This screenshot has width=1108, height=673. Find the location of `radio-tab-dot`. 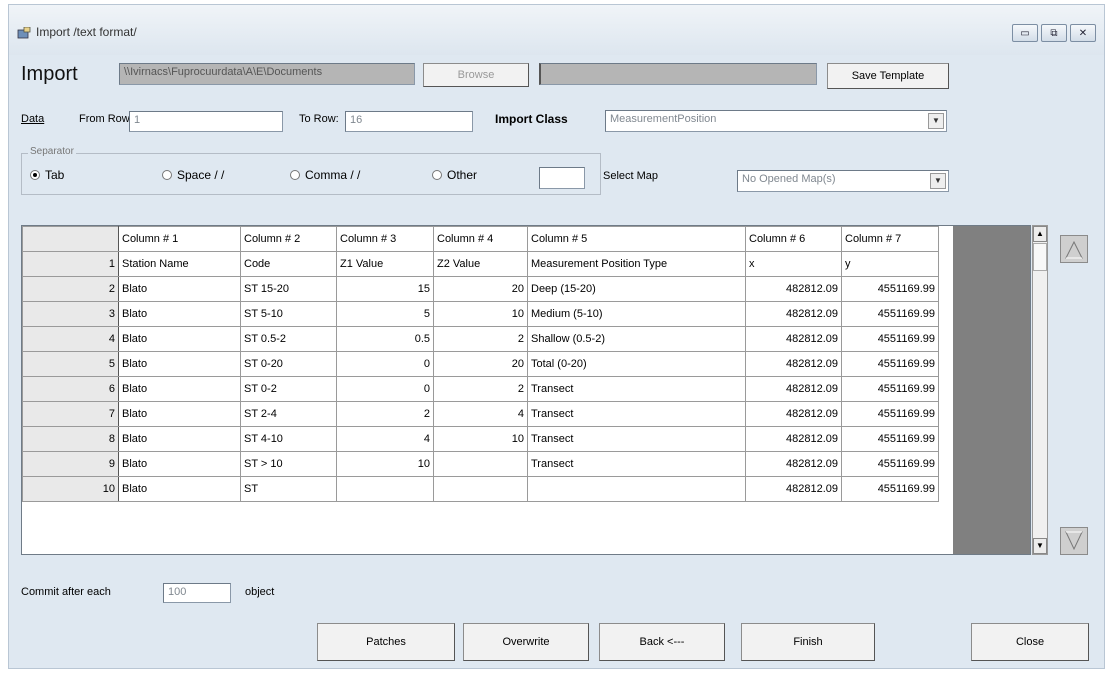

radio-tab-dot is located at coordinates (35, 175).